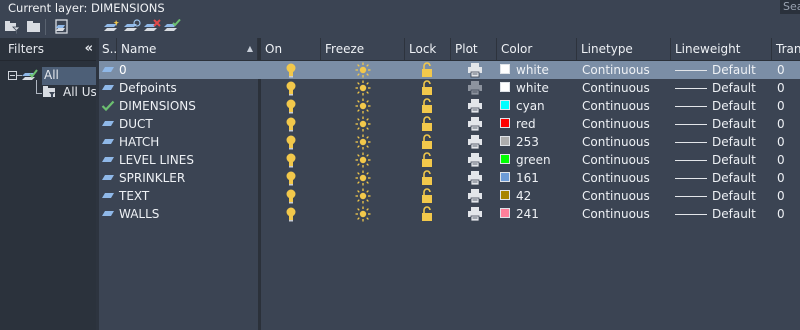 The height and width of the screenshot is (330, 800). What do you see at coordinates (113, 27) in the screenshot?
I see `new-layer-icon` at bounding box center [113, 27].